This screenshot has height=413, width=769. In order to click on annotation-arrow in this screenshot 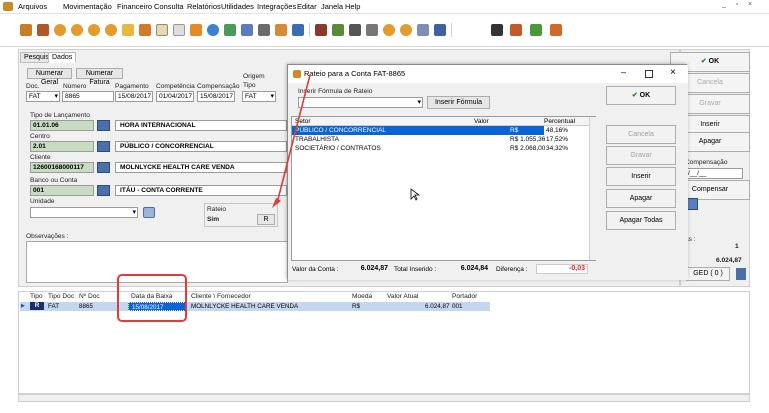, I will do `click(291, 141)`.